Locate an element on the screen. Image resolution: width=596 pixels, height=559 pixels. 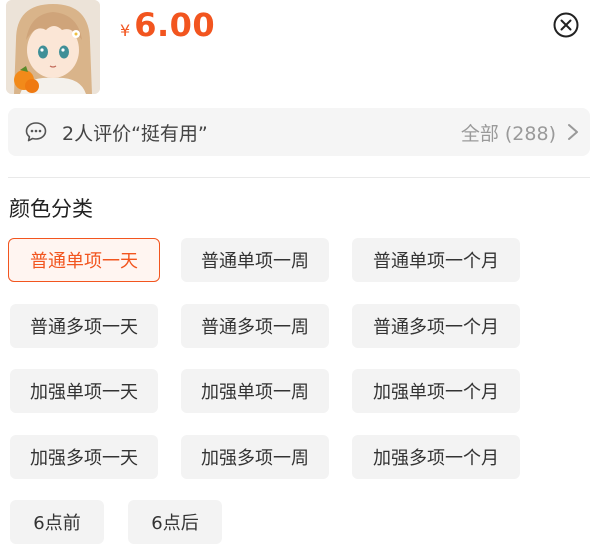
option-chip: 6点后 is located at coordinates (175, 522).